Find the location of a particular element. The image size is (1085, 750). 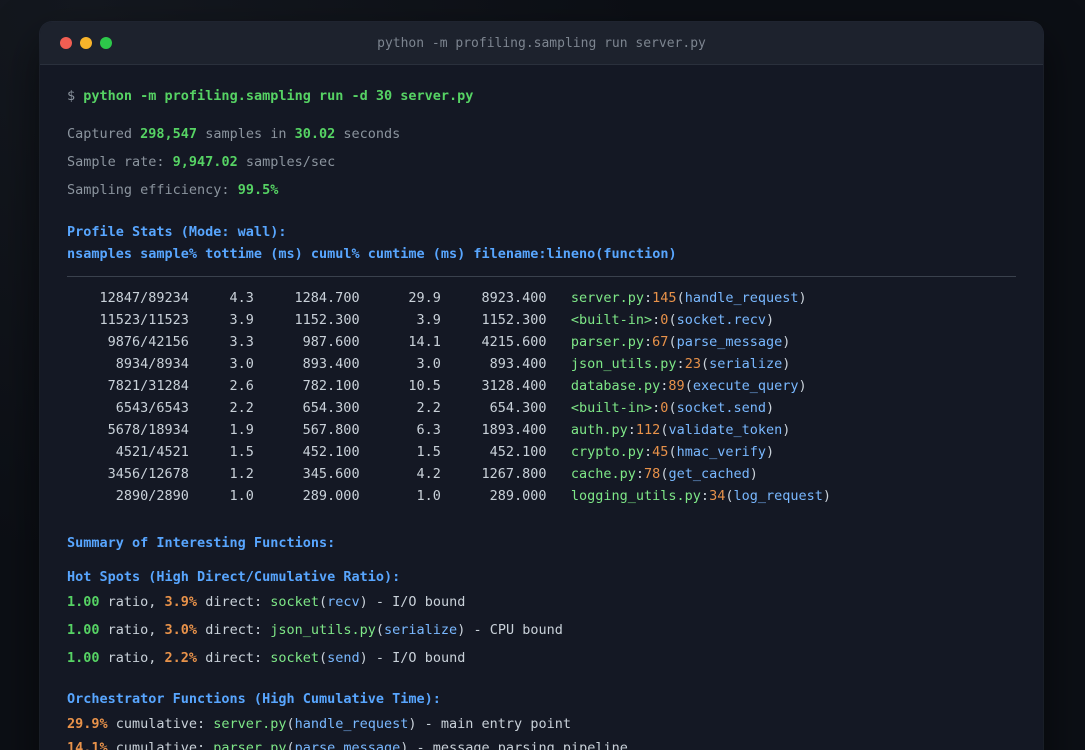

lineno-cell: 145 is located at coordinates (664, 298).